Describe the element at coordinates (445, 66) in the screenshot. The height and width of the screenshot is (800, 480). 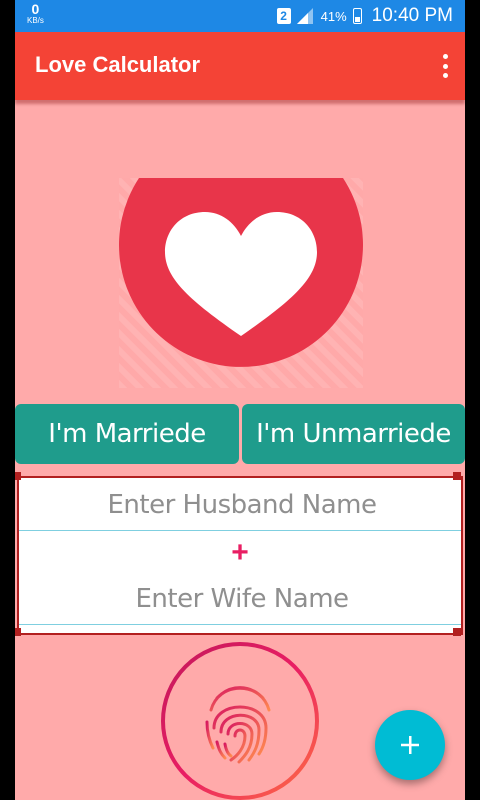
I see `more-vert-icon` at that location.